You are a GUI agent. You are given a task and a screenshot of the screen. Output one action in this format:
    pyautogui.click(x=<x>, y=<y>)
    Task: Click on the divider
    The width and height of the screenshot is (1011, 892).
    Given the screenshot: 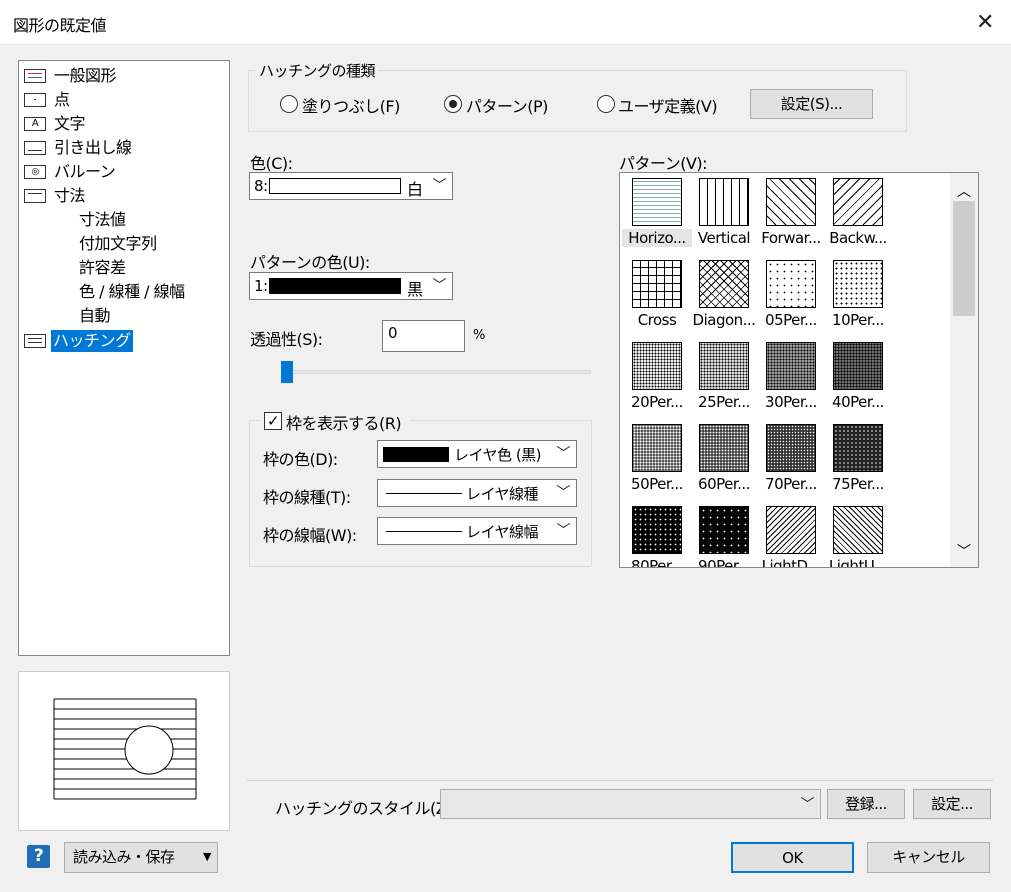 What is the action you would take?
    pyautogui.click(x=620, y=780)
    